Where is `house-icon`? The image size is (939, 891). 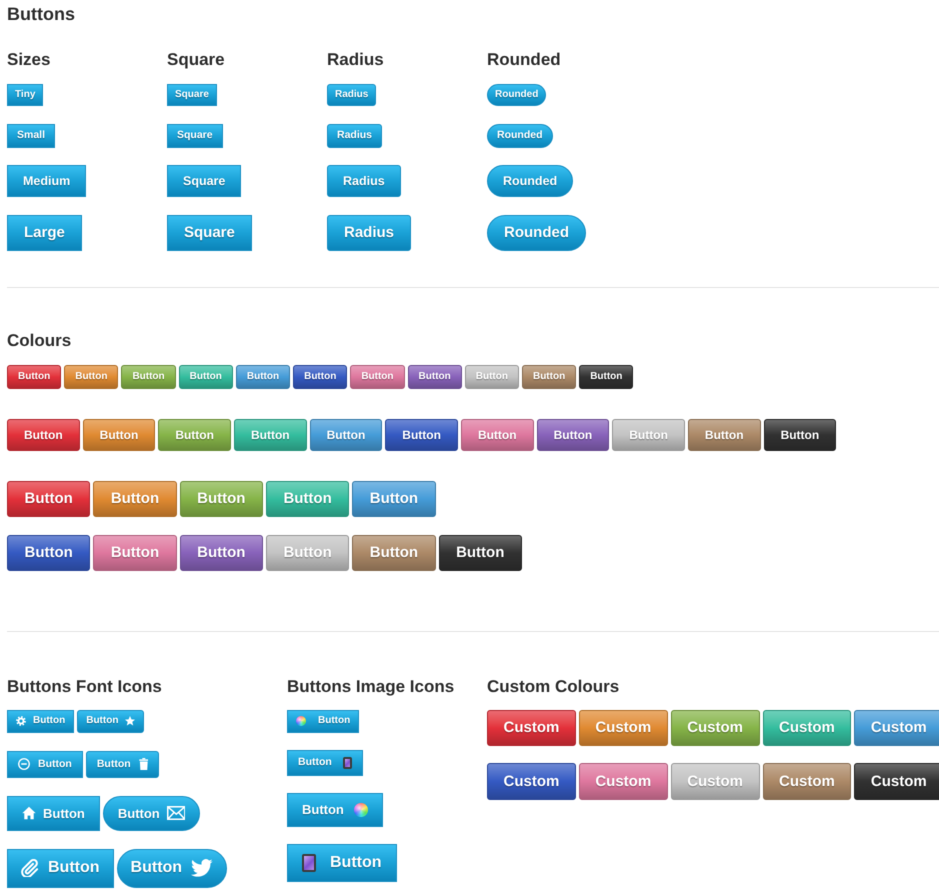 house-icon is located at coordinates (29, 813).